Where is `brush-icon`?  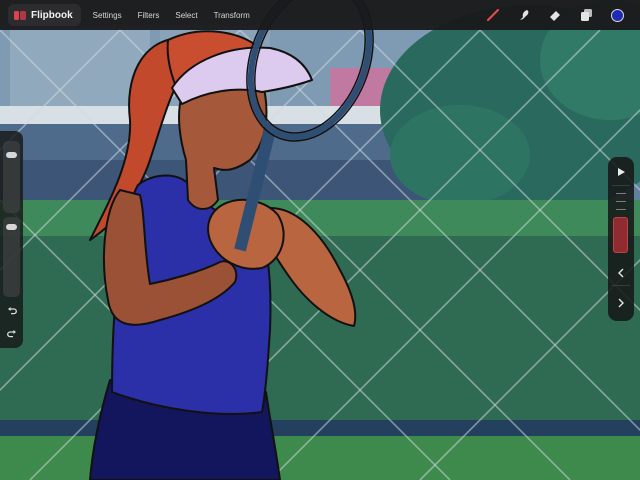
brush-icon is located at coordinates (493, 15).